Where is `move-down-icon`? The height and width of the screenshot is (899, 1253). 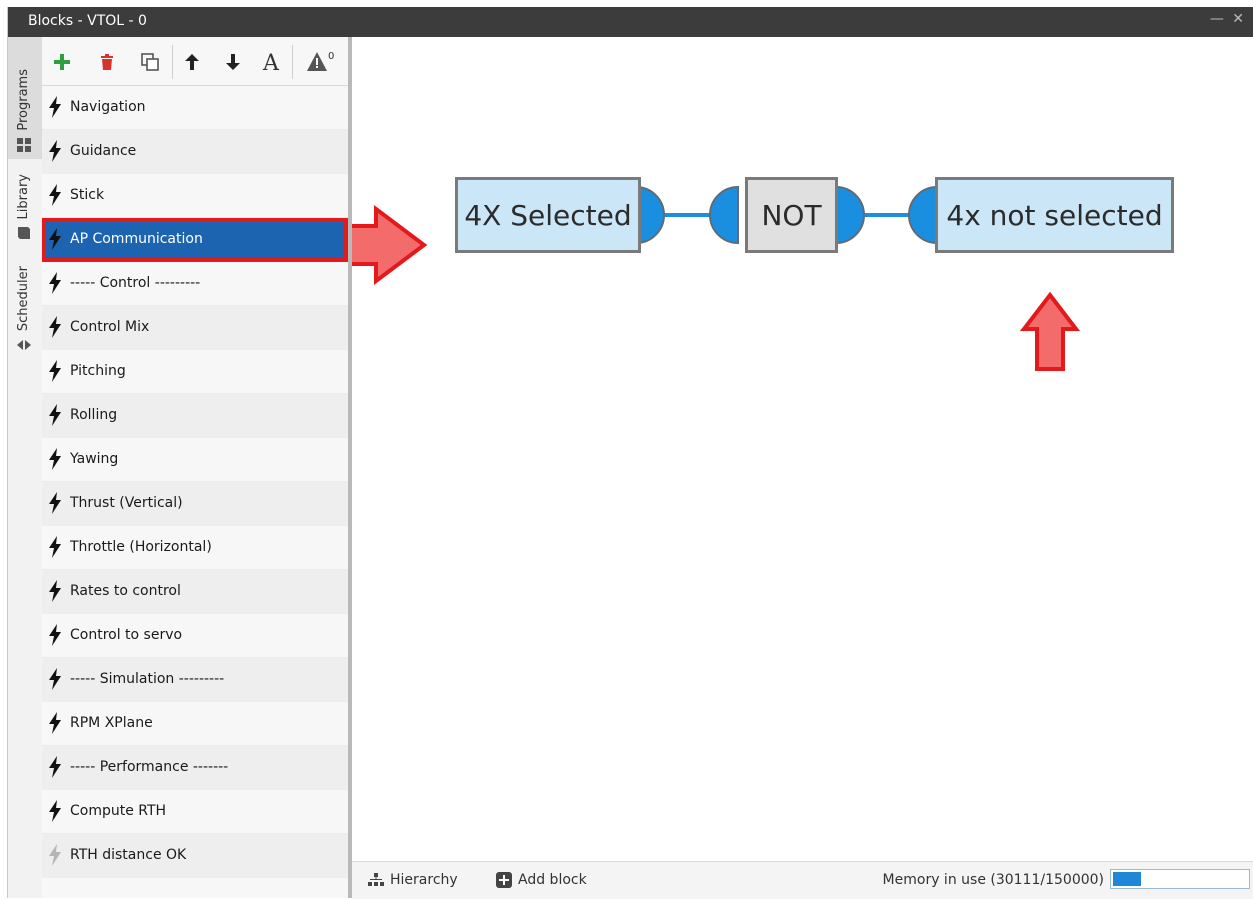
move-down-icon is located at coordinates (233, 62).